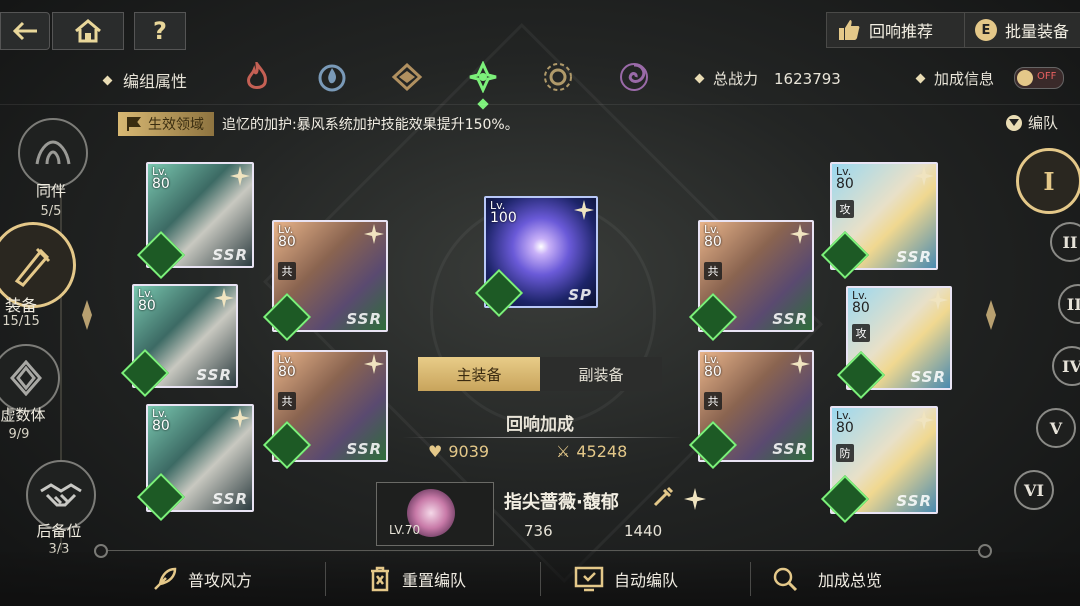 This screenshot has width=1080, height=606. I want to click on echo-item-stat2: 1440, so click(643, 531).